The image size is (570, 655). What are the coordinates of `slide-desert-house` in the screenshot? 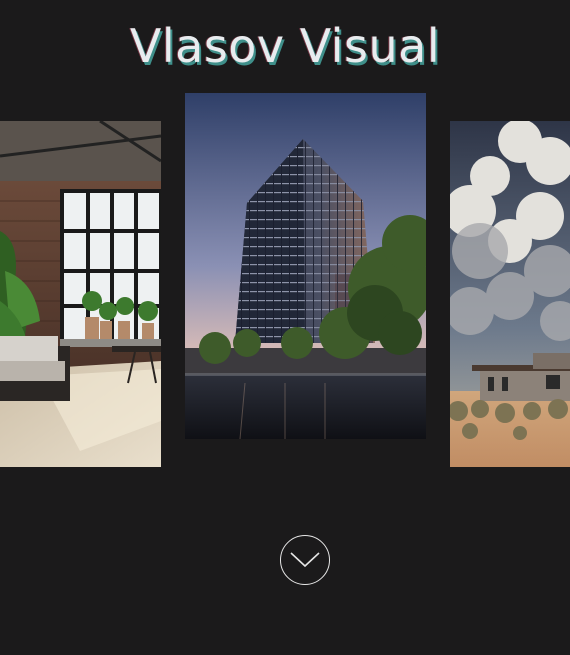 It's located at (510, 294).